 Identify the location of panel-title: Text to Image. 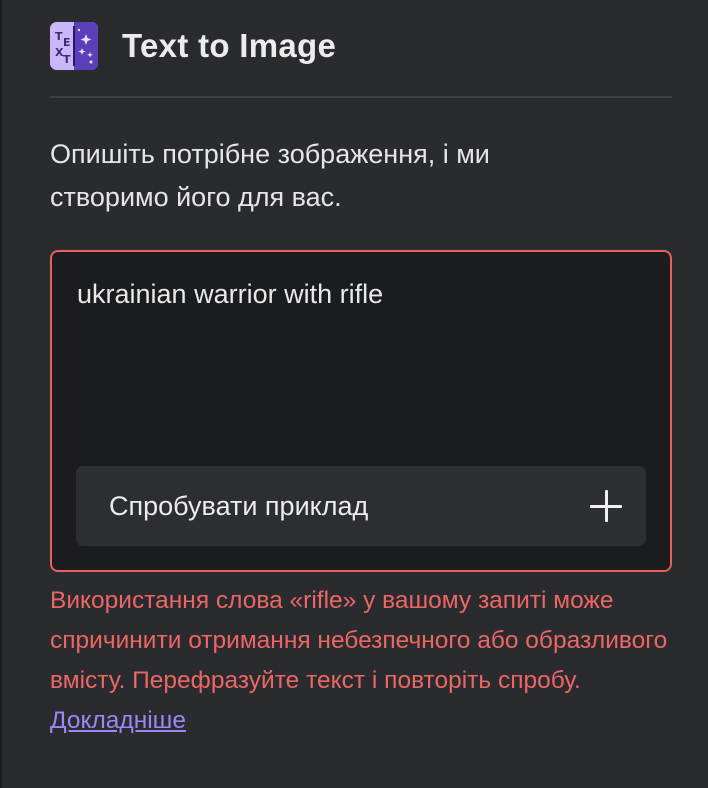
(229, 45).